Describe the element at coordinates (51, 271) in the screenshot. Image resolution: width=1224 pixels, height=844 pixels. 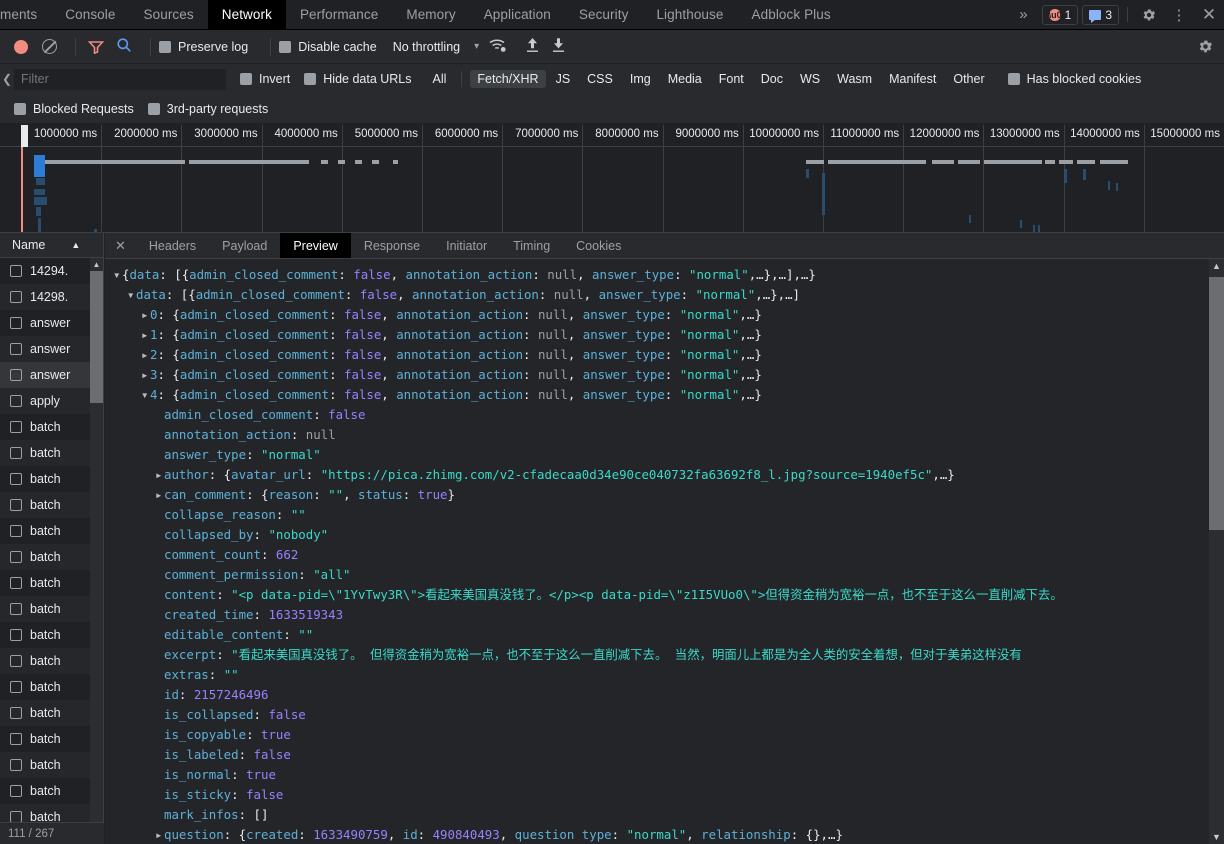
I see `request-list-item: 14294.` at that location.